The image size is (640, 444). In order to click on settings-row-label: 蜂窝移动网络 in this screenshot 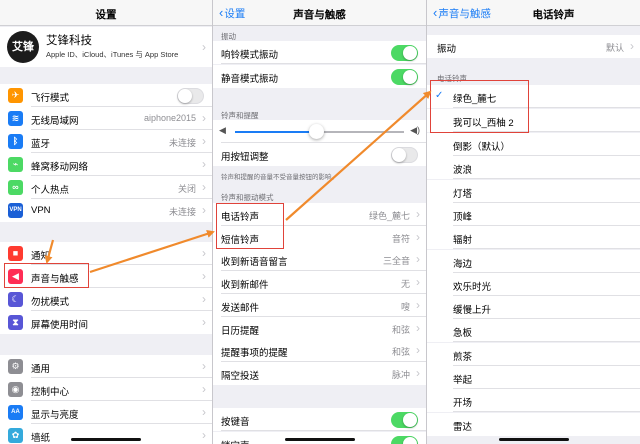, I will do `click(60, 167)`.